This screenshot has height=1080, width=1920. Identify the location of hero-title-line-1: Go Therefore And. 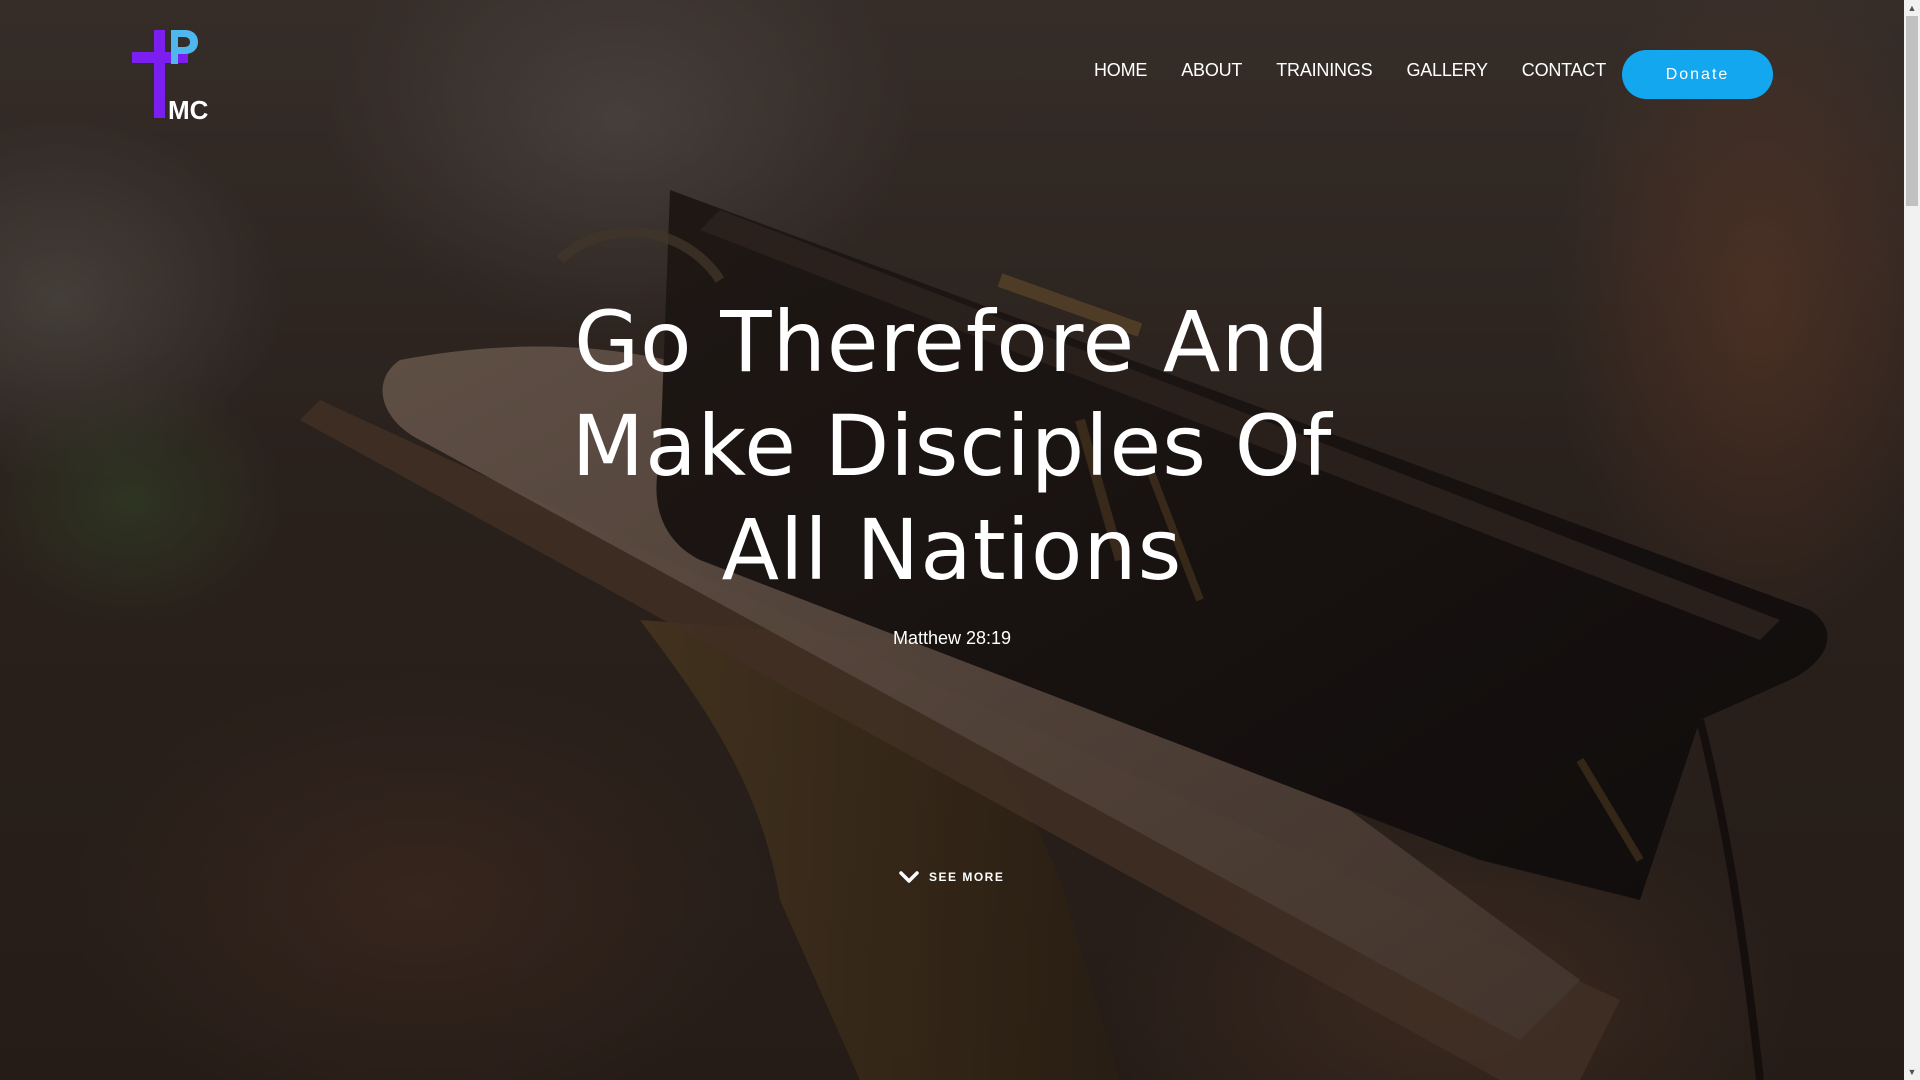
(952, 342).